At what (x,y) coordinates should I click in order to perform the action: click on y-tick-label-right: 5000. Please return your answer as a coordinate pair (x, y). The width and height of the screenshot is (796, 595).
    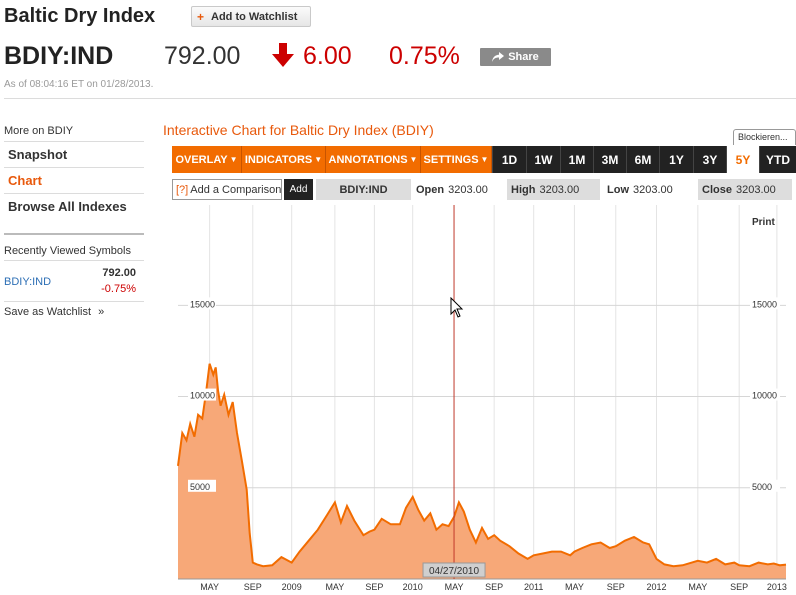
    Looking at the image, I should click on (762, 487).